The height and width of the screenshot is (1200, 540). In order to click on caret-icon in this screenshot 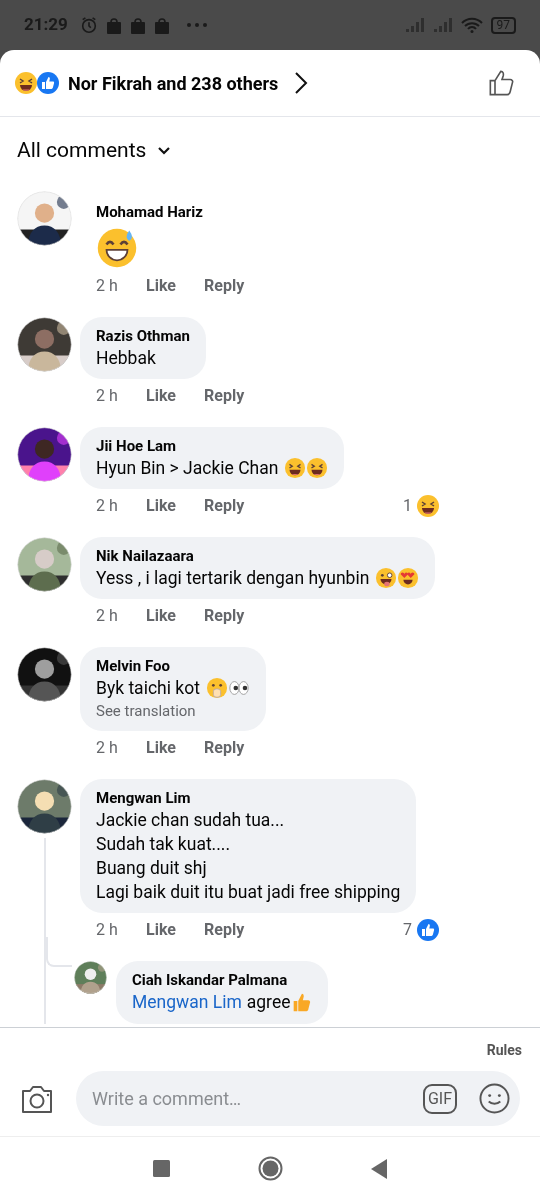, I will do `click(164, 150)`.